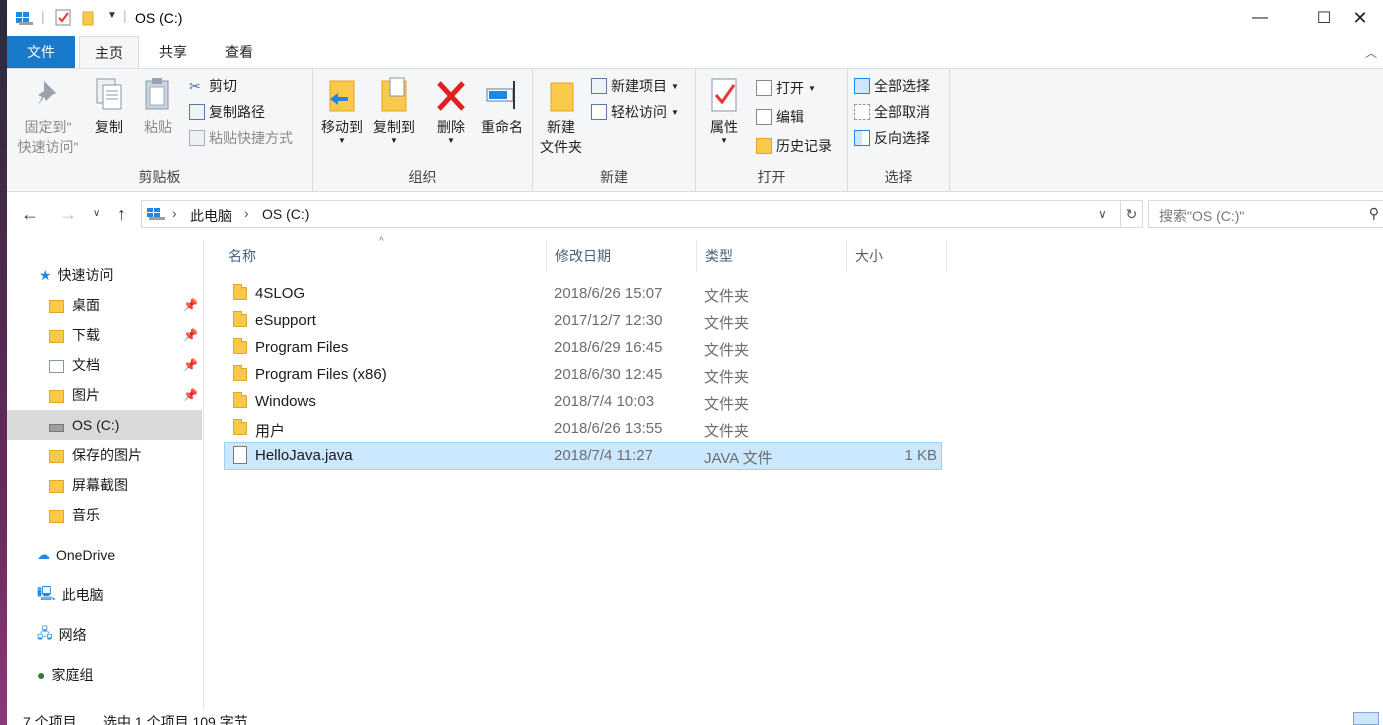 The width and height of the screenshot is (1383, 725). Describe the element at coordinates (892, 138) in the screenshot. I see `invert-selection-button: 反向选择` at that location.